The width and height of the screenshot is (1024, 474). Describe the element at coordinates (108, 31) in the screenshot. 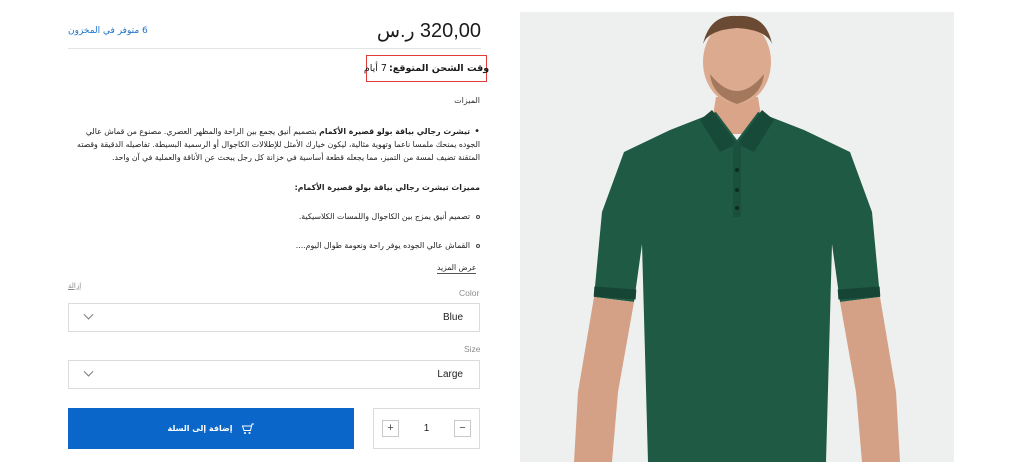

I see `stock-status: 6 متوفر في المخزون` at that location.